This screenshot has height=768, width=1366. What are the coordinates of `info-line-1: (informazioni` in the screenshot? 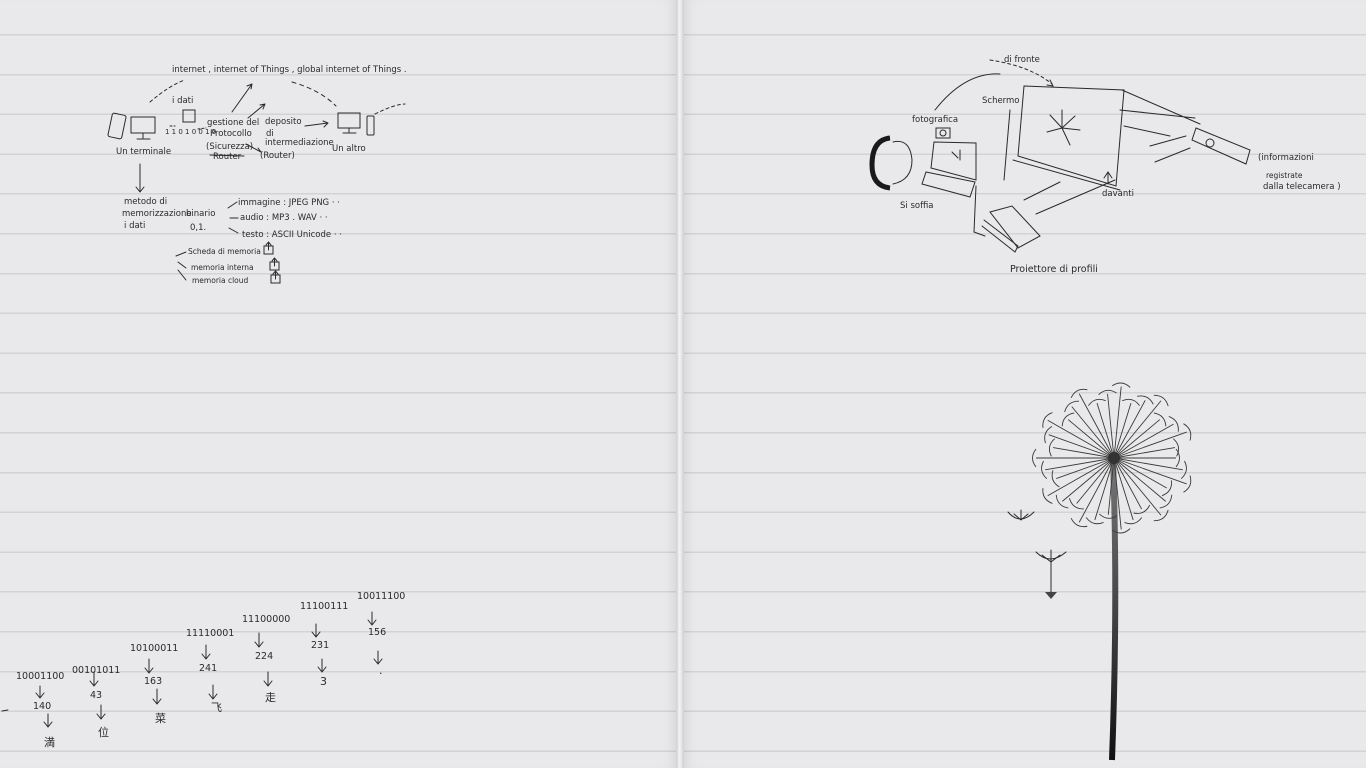 It's located at (1286, 158).